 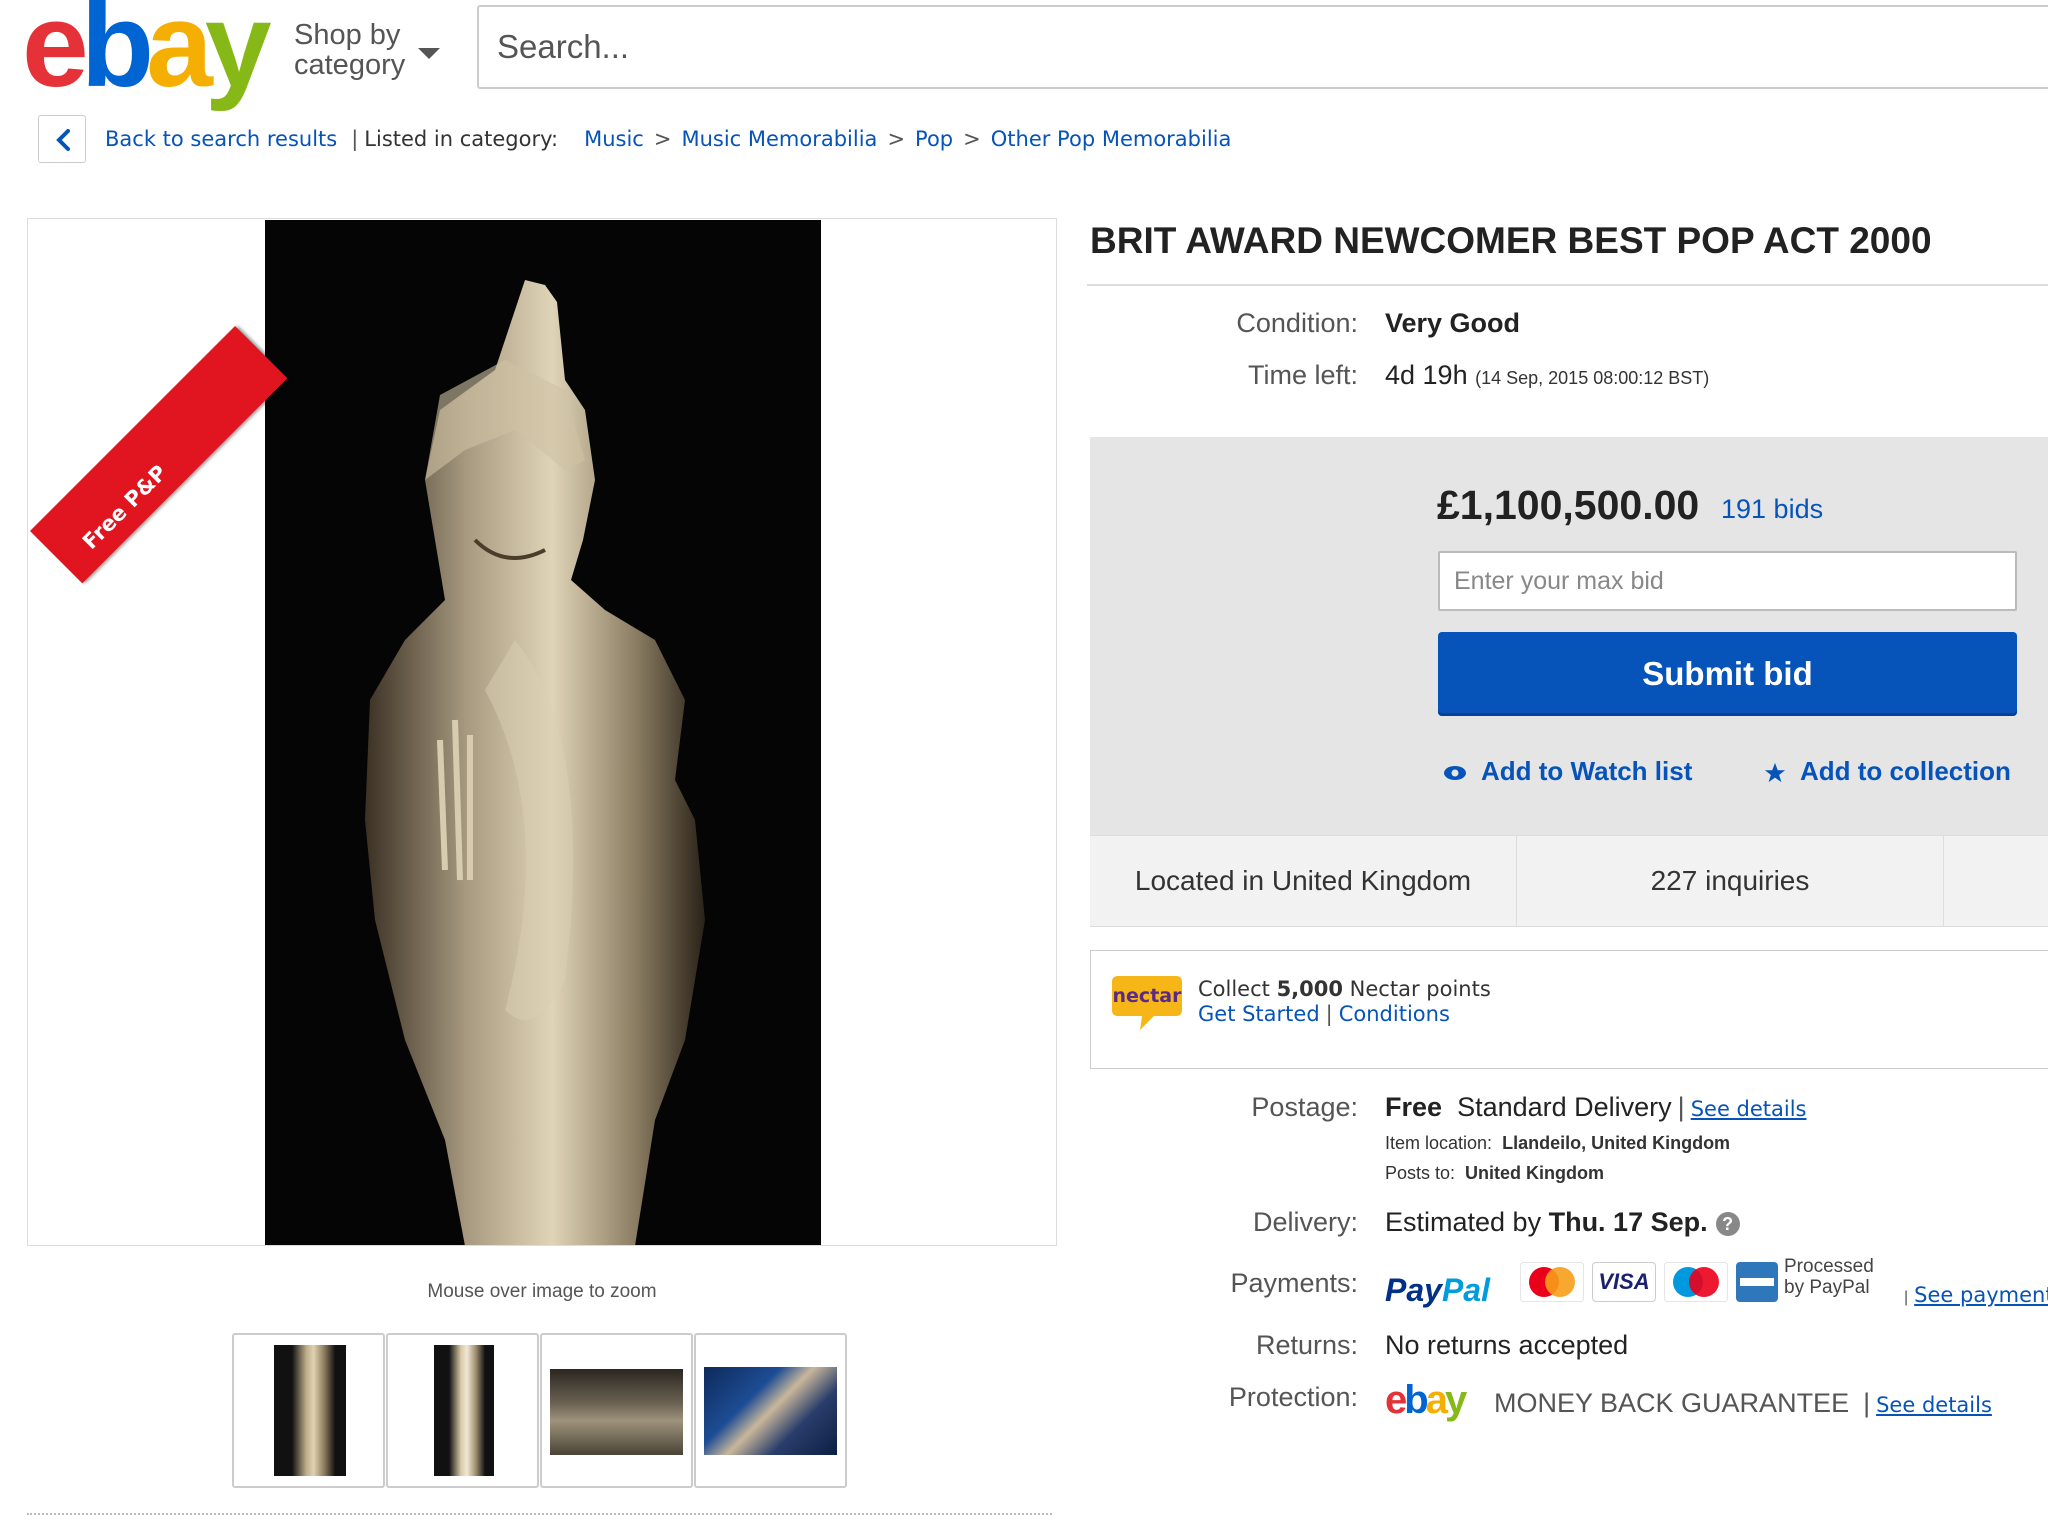 What do you see at coordinates (1727, 581) in the screenshot?
I see `max-bid-input` at bounding box center [1727, 581].